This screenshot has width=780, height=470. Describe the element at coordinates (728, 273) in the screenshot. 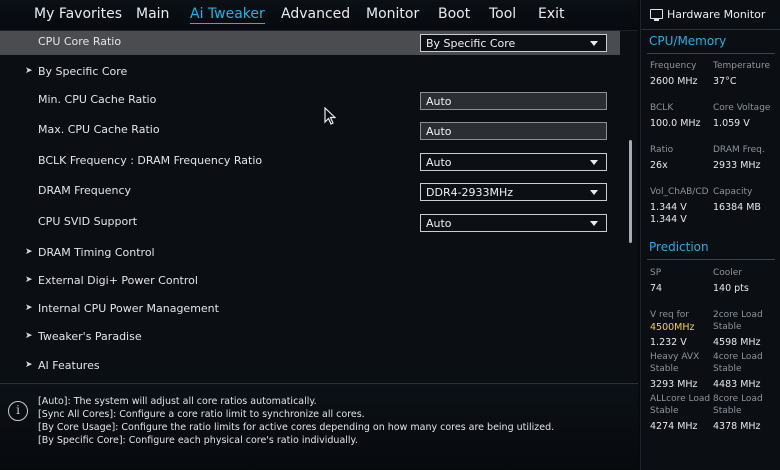

I see `cooler-label: Cooler` at that location.